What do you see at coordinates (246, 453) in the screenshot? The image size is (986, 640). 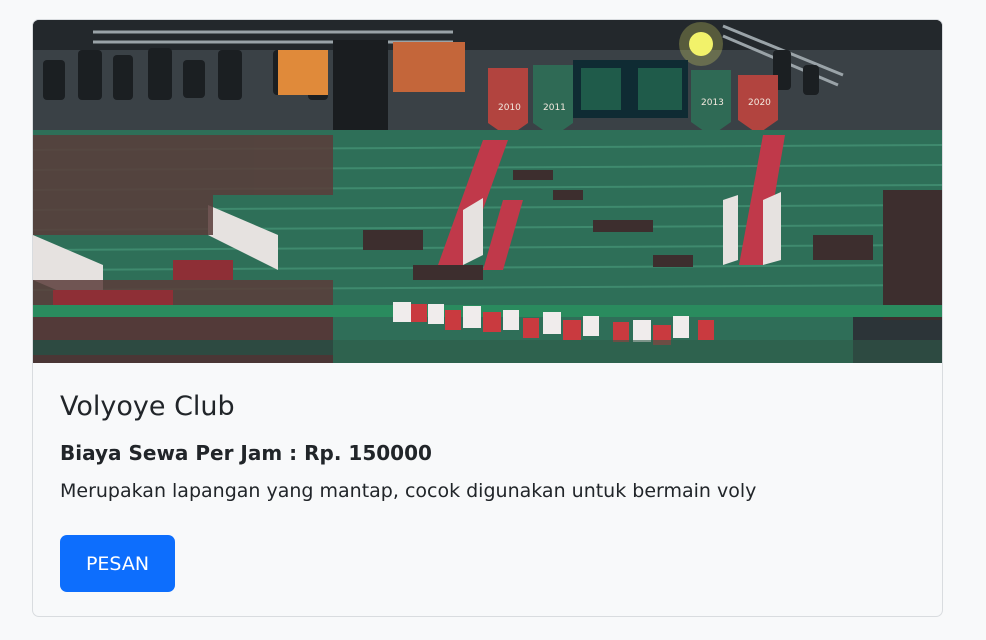 I see `rental-price: Biaya Sewa Per Jam : Rp. 150000` at bounding box center [246, 453].